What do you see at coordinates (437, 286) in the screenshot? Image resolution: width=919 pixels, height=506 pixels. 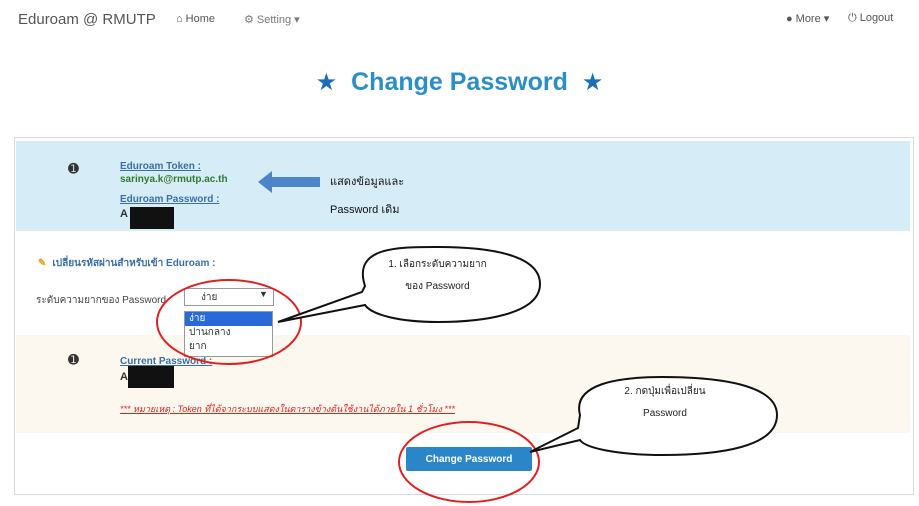 I see `callout-1-line2: ของ Password` at bounding box center [437, 286].